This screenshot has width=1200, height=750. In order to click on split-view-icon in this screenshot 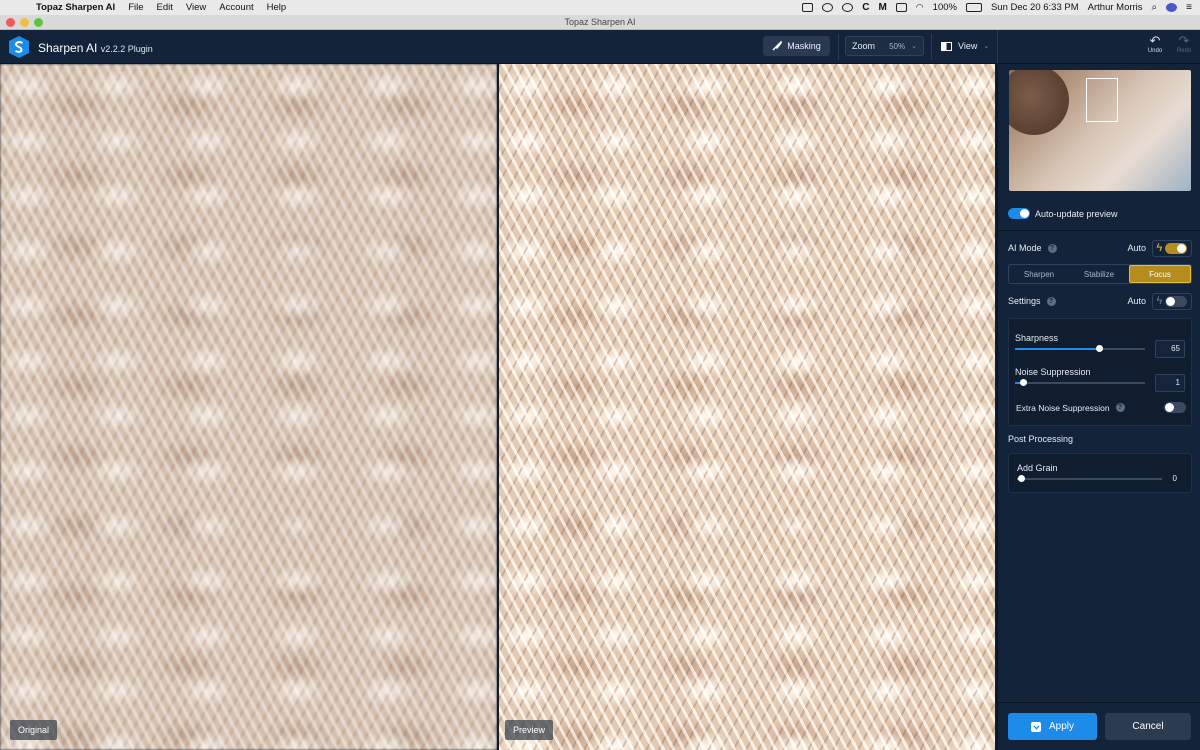, I will do `click(946, 46)`.